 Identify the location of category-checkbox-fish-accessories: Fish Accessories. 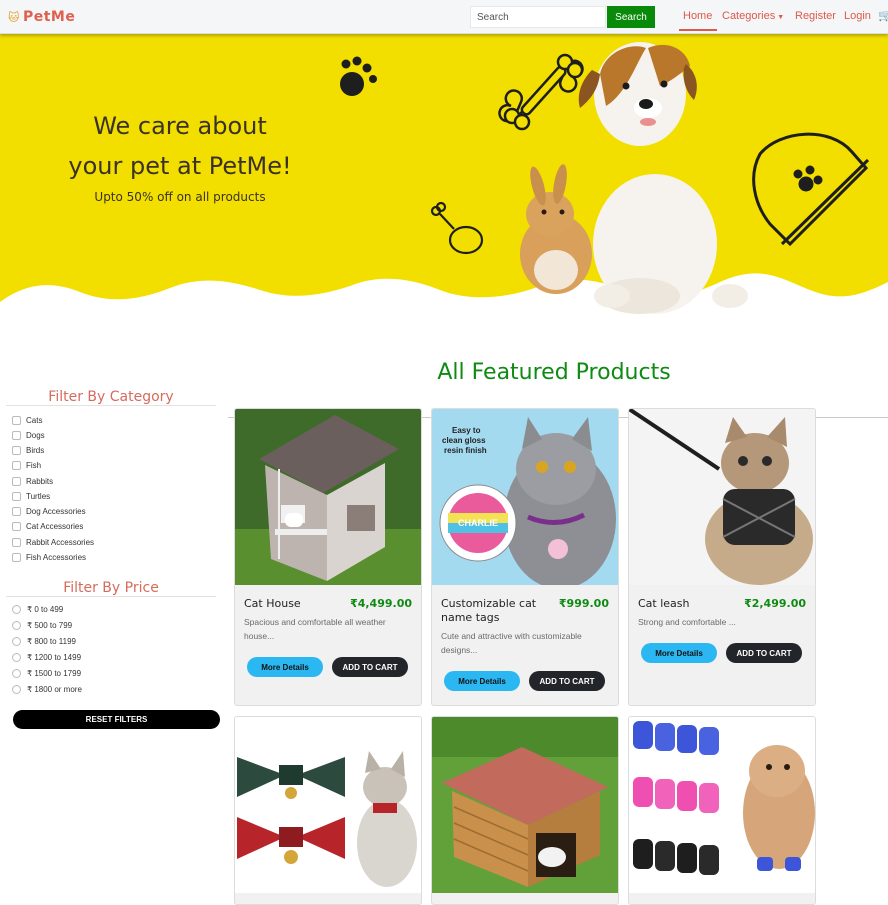
(49, 557).